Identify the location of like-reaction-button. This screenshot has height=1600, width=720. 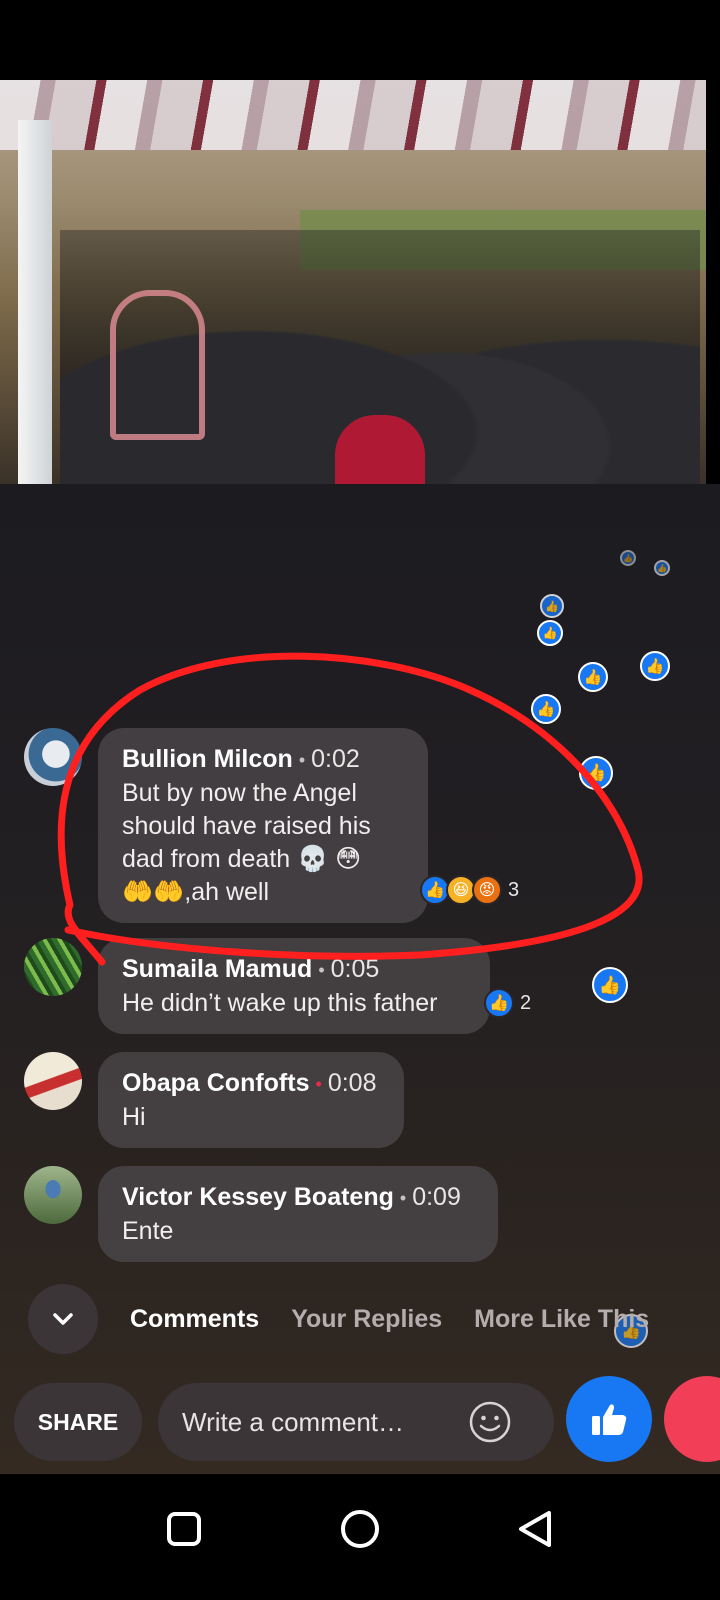
(609, 1419).